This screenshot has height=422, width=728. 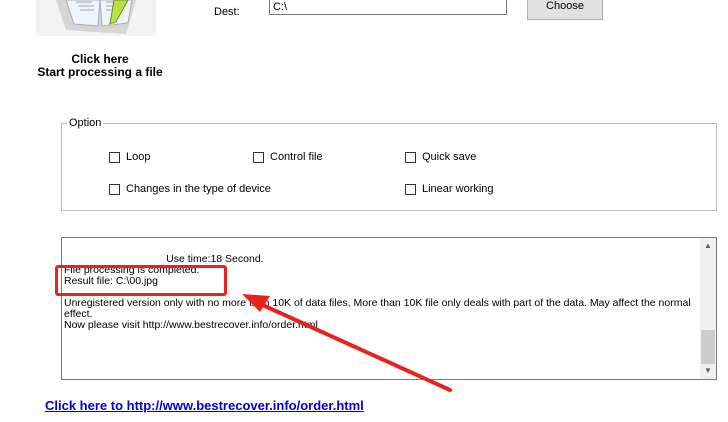 What do you see at coordinates (347, 343) in the screenshot?
I see `arrow-annotation-icon` at bounding box center [347, 343].